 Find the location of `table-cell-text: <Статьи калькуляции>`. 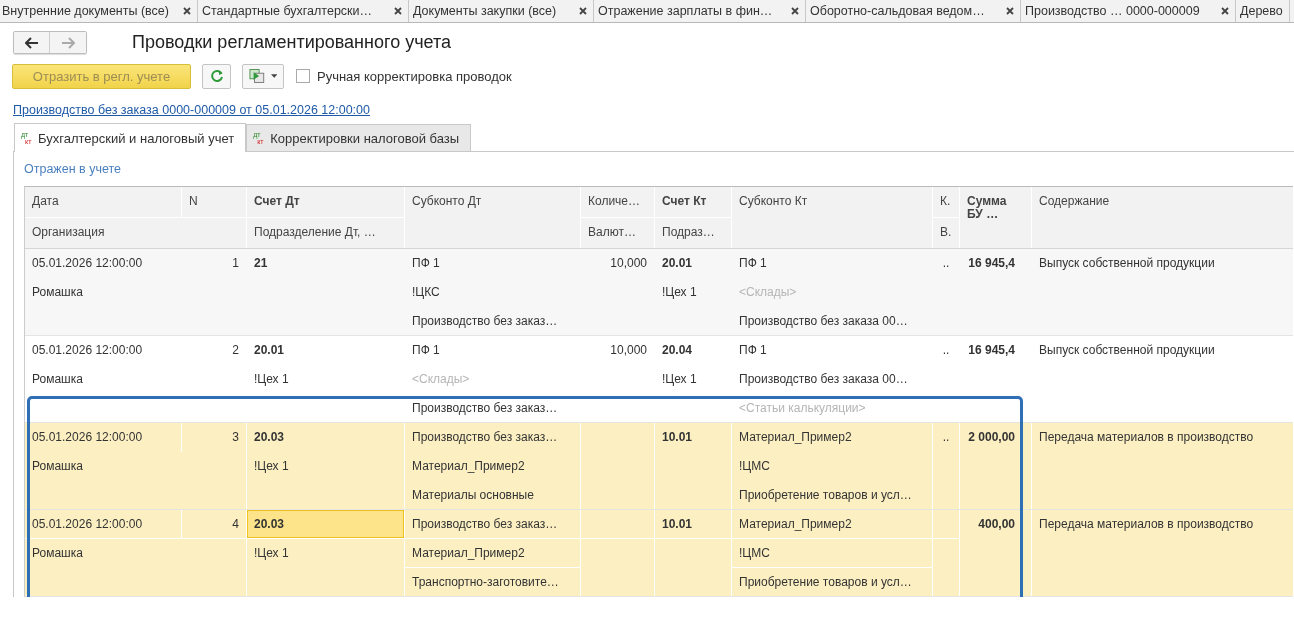

table-cell-text: <Статьи калькуляции> is located at coordinates (802, 408).